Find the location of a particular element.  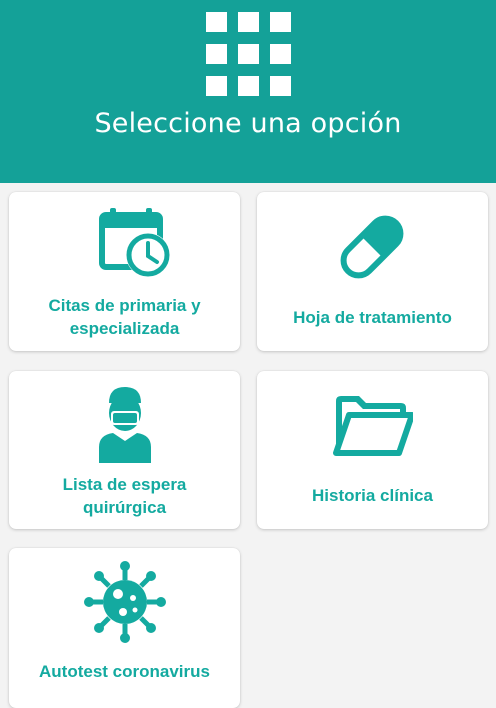

option-label-citas: Citas de primaria y especializada is located at coordinates (124, 317).